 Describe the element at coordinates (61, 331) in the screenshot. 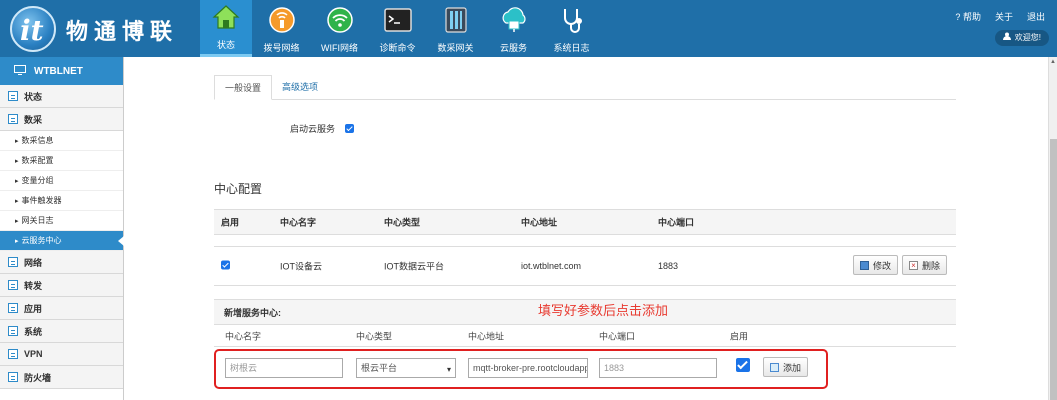

I see `sidebar-section-system: 系统` at that location.